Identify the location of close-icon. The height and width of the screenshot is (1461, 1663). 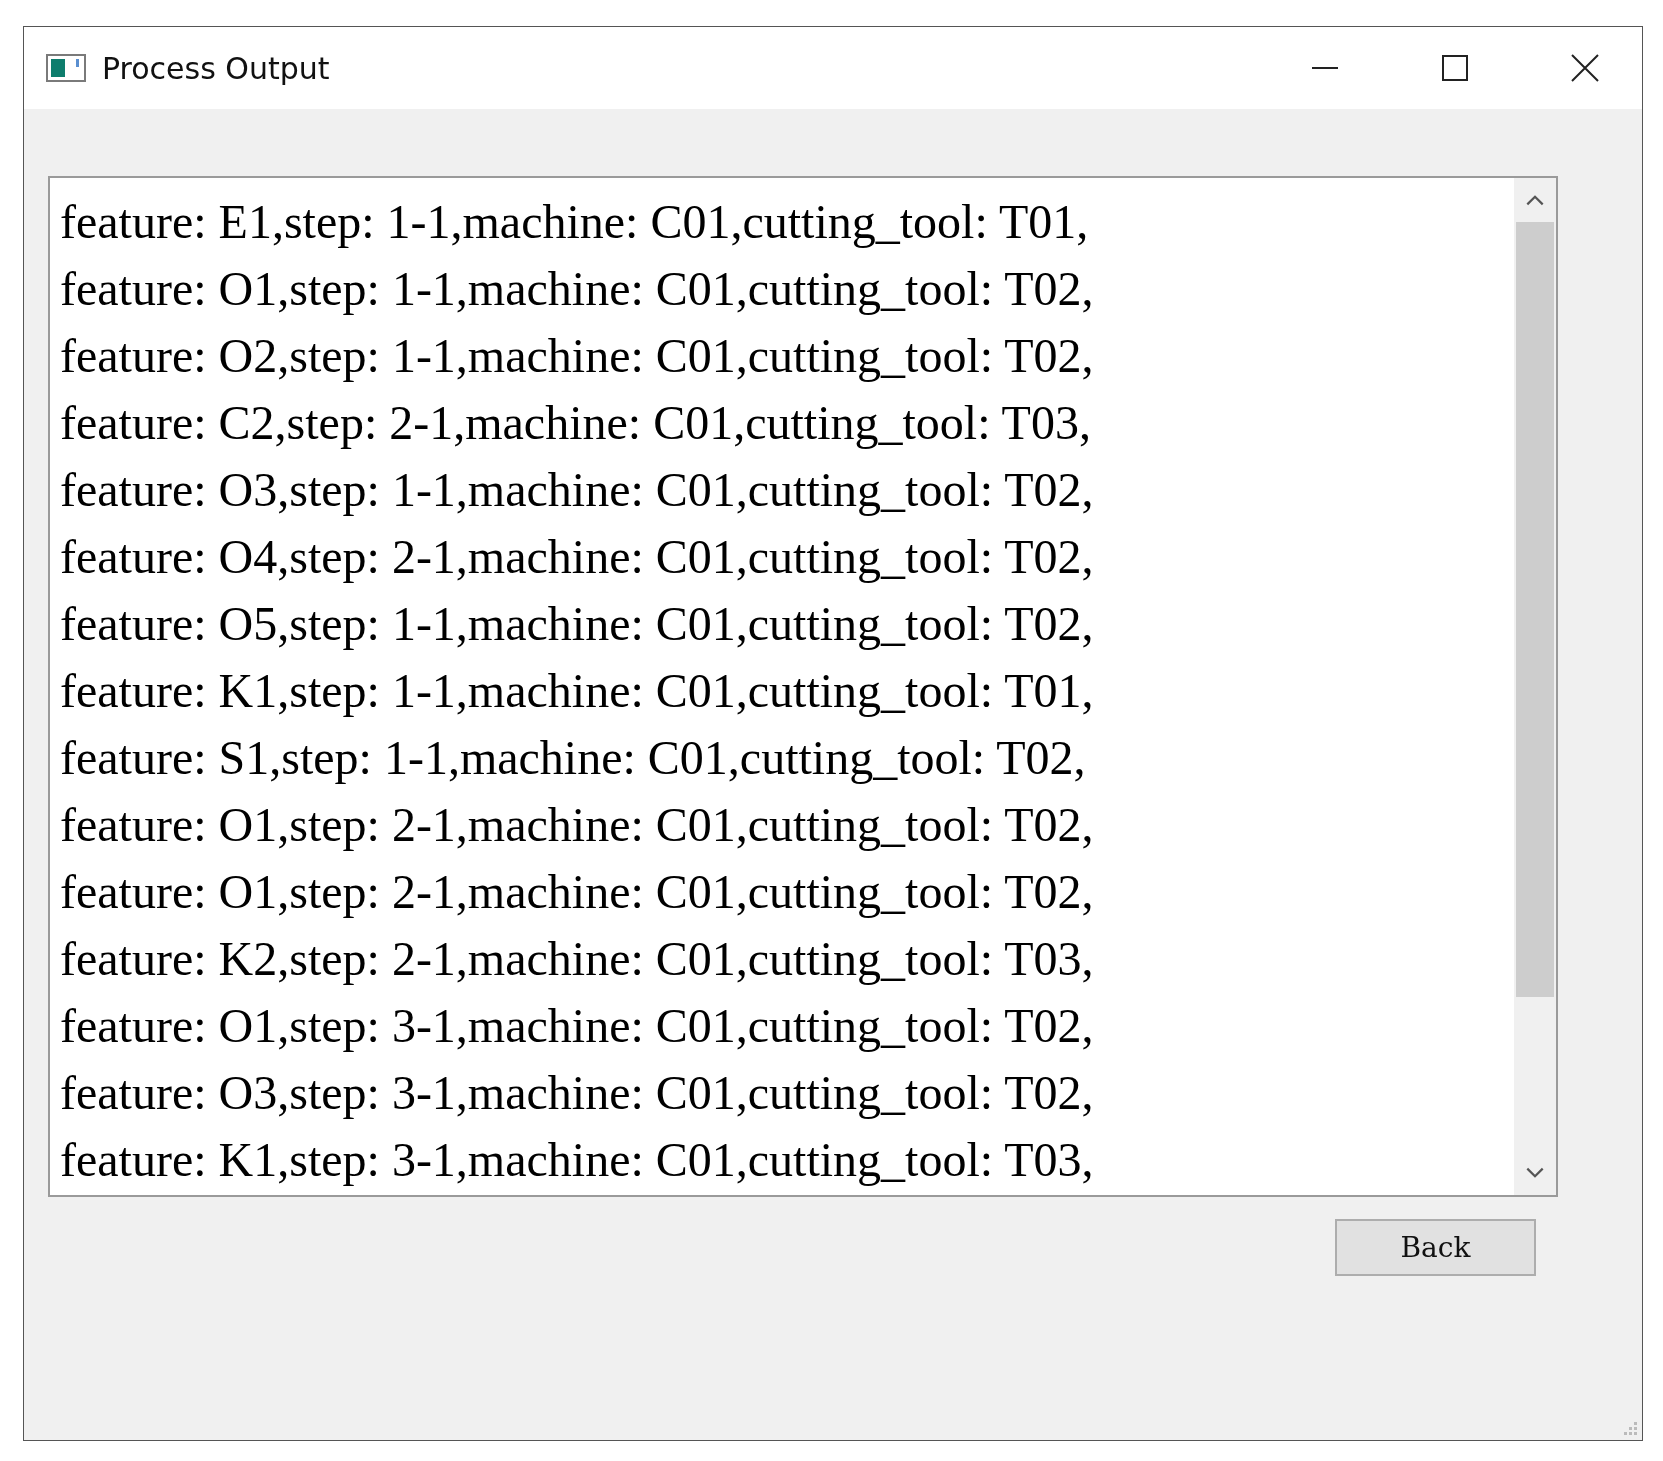
(1585, 68).